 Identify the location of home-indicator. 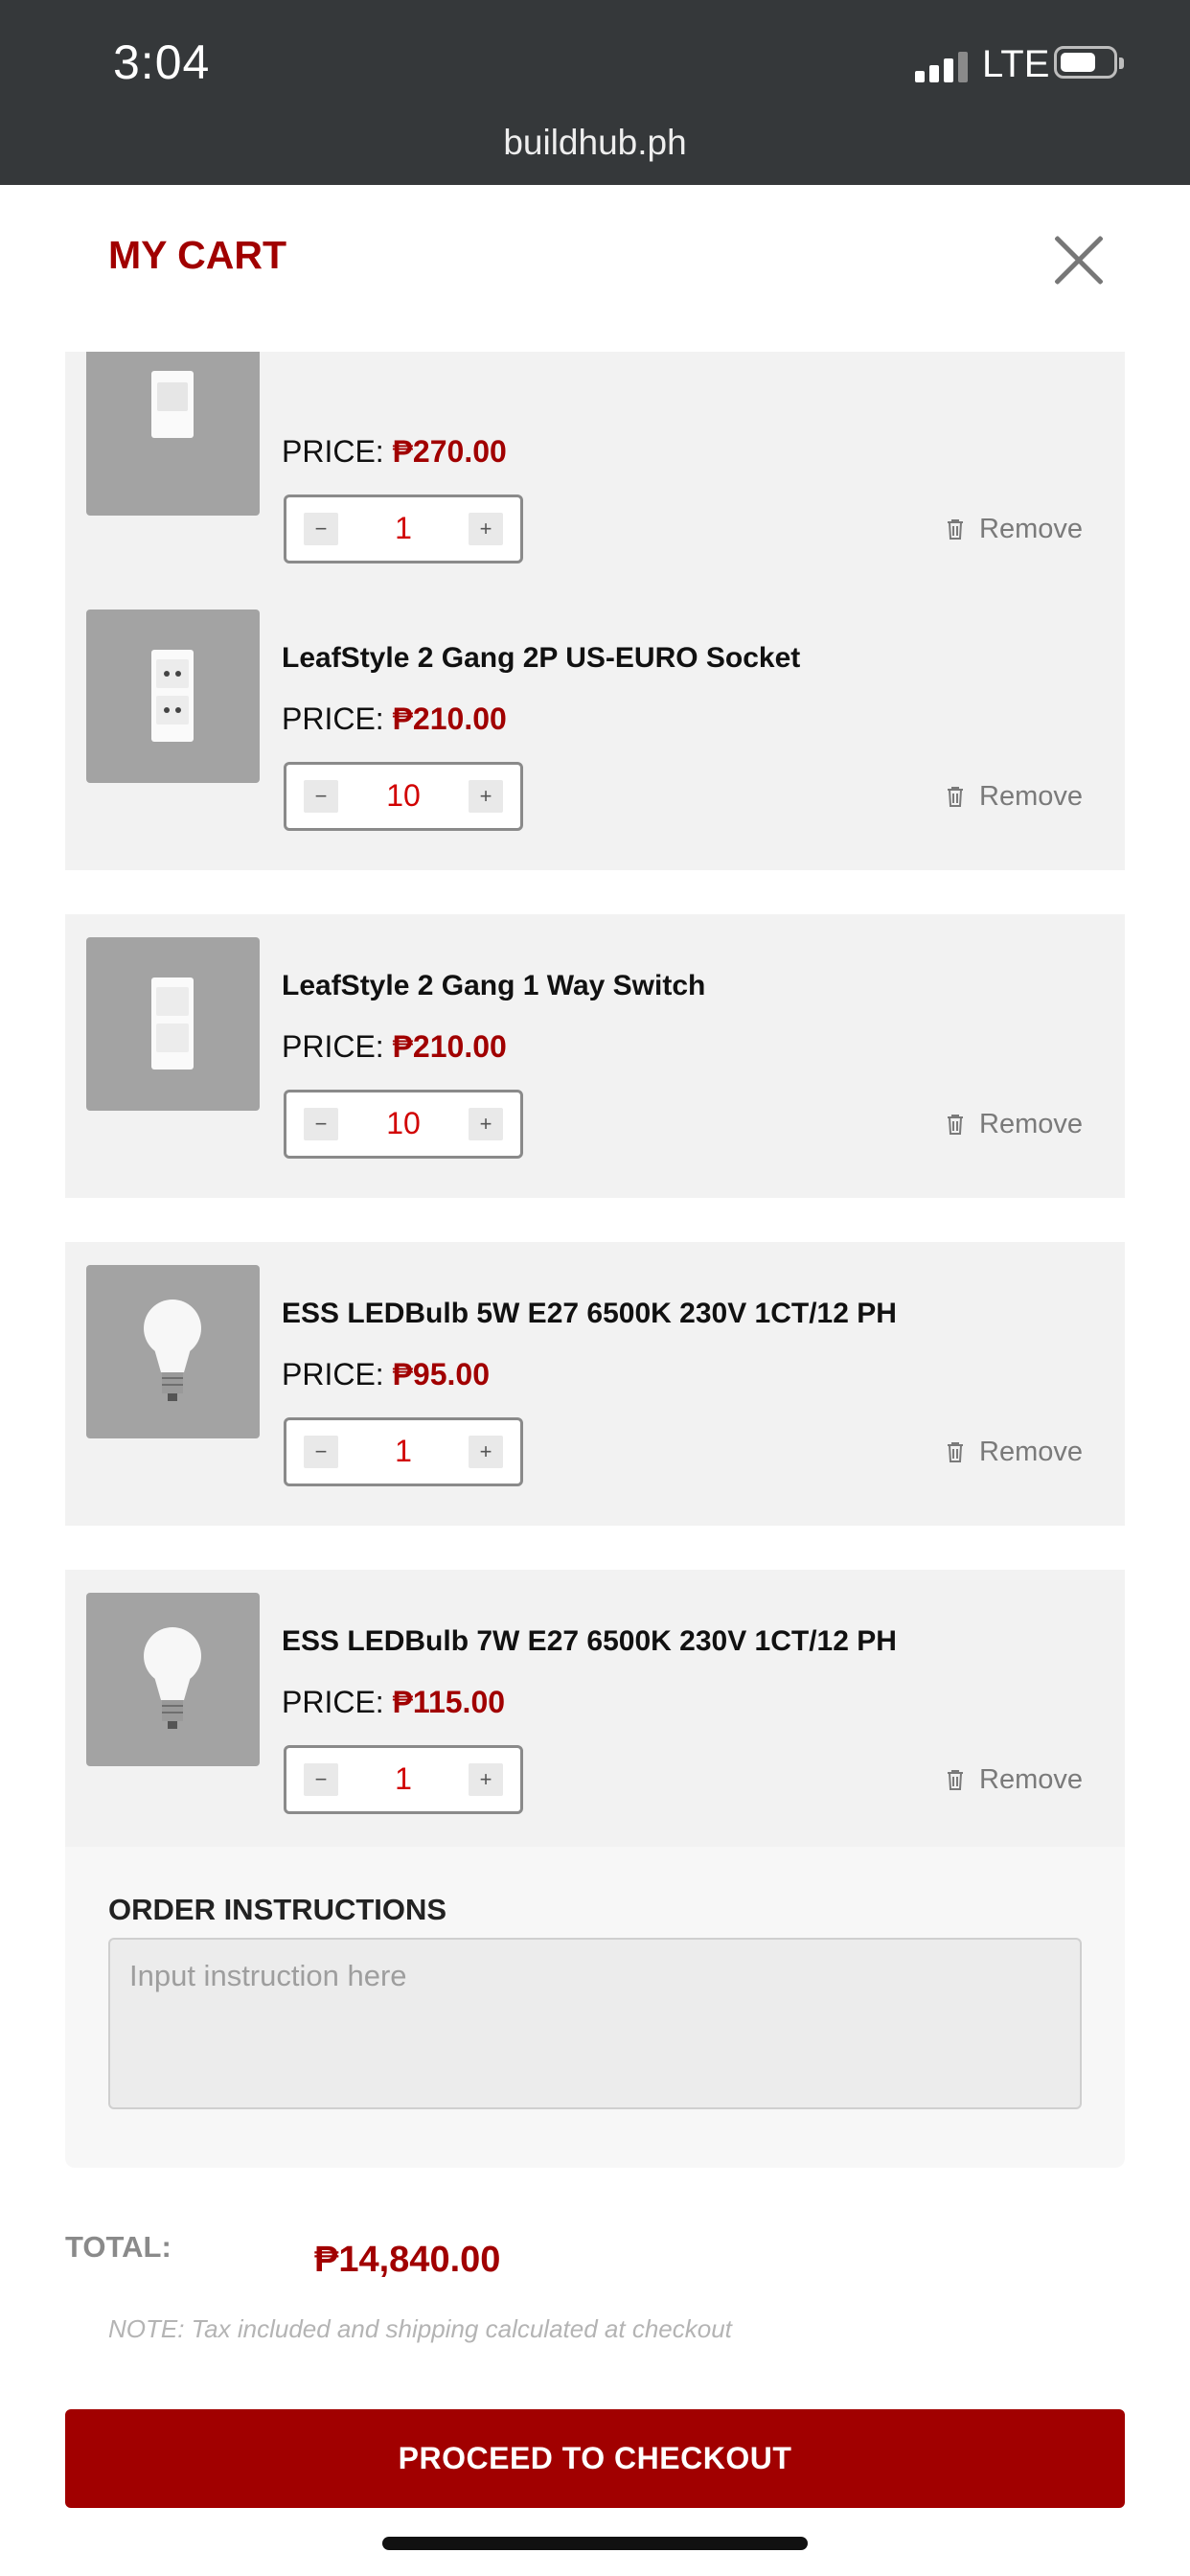
(595, 2543).